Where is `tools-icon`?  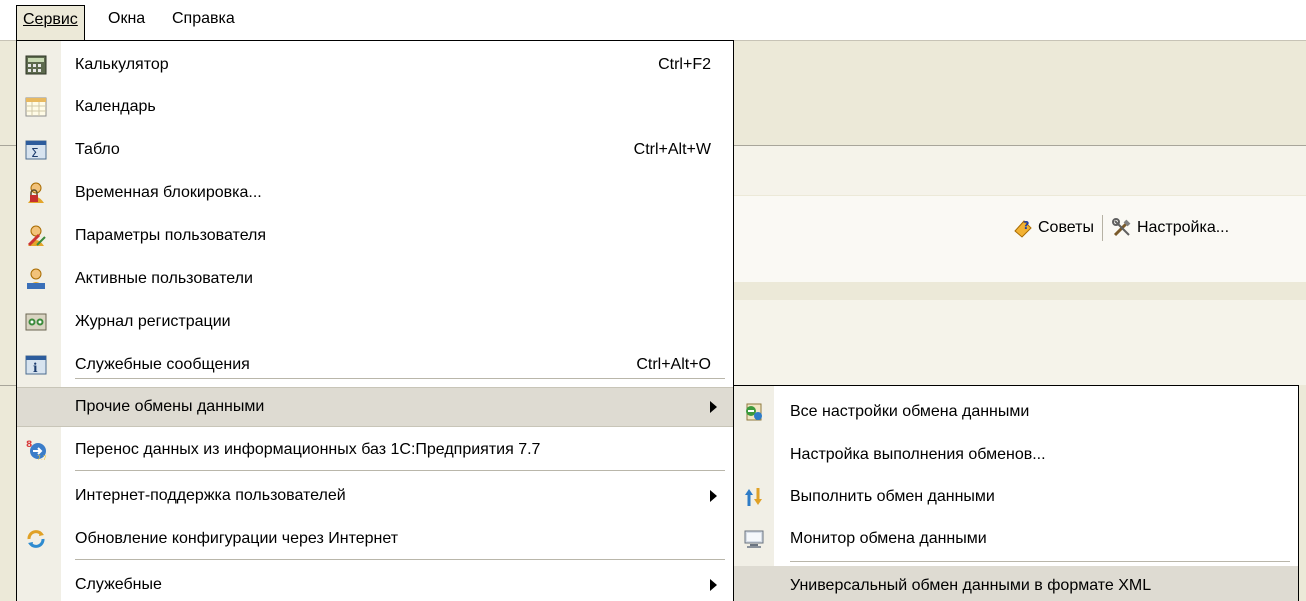
tools-icon is located at coordinates (1122, 228).